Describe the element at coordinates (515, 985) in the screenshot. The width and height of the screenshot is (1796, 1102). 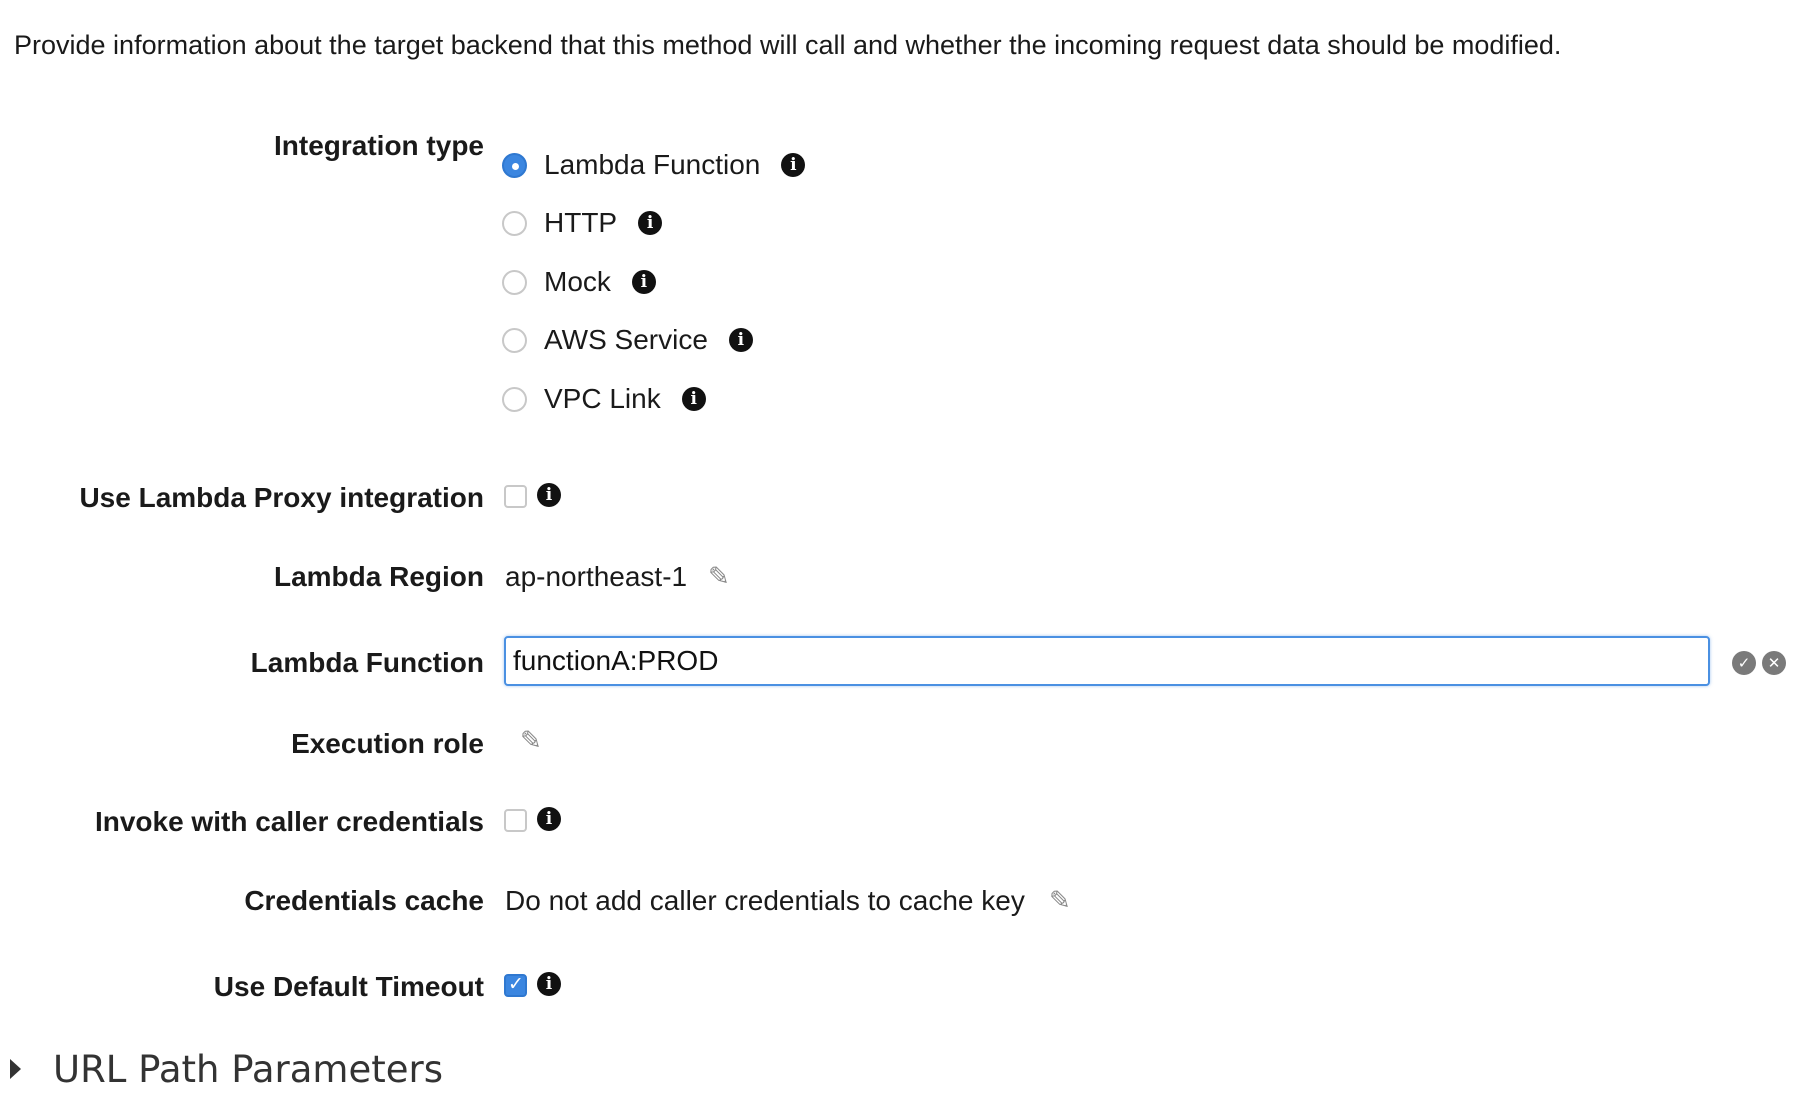
I see `default-timeout-checkbox` at that location.